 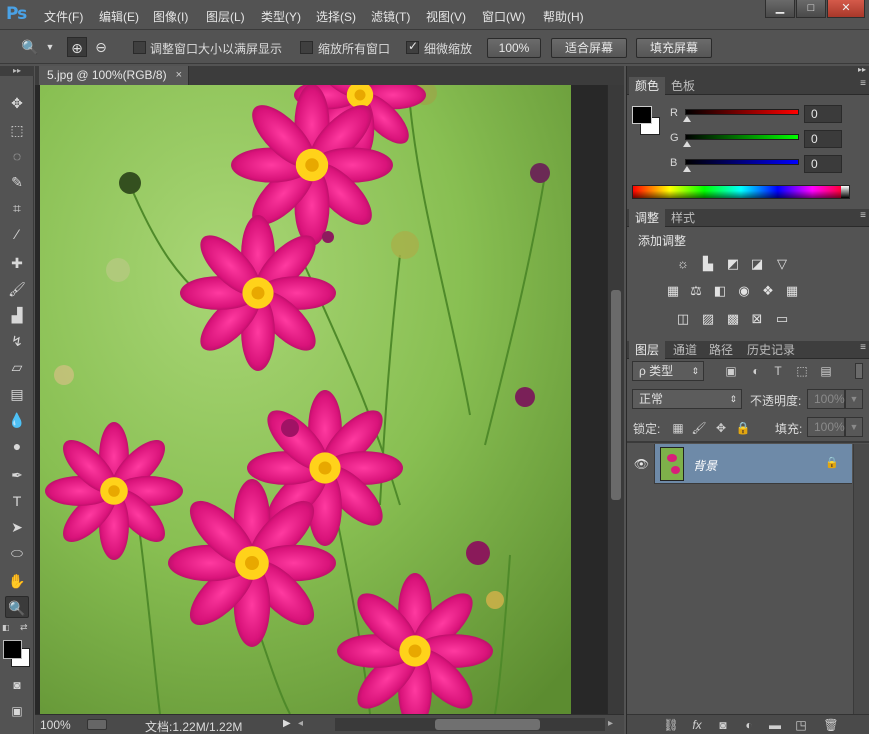 I want to click on vibrance-icon: ▽, so click(x=782, y=264).